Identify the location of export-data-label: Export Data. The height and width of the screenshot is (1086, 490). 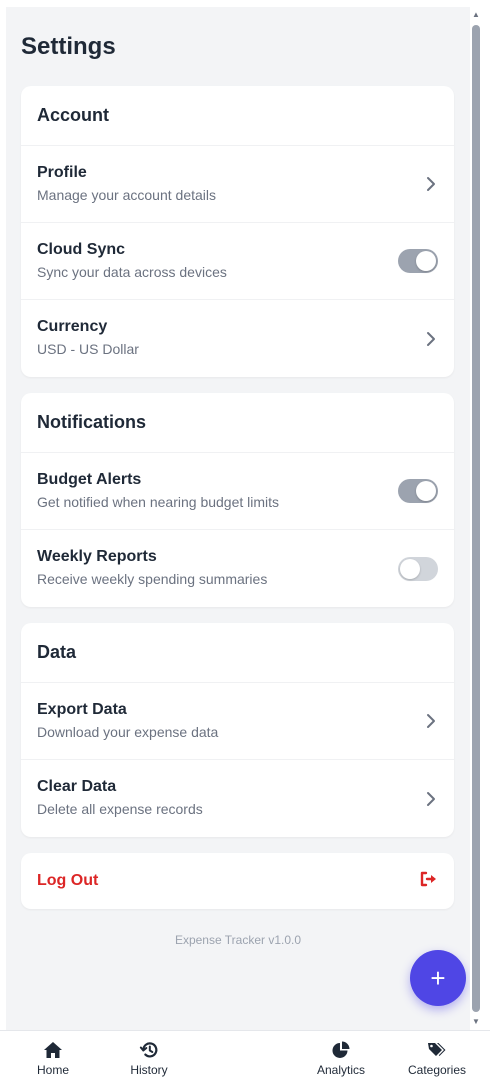
(82, 709).